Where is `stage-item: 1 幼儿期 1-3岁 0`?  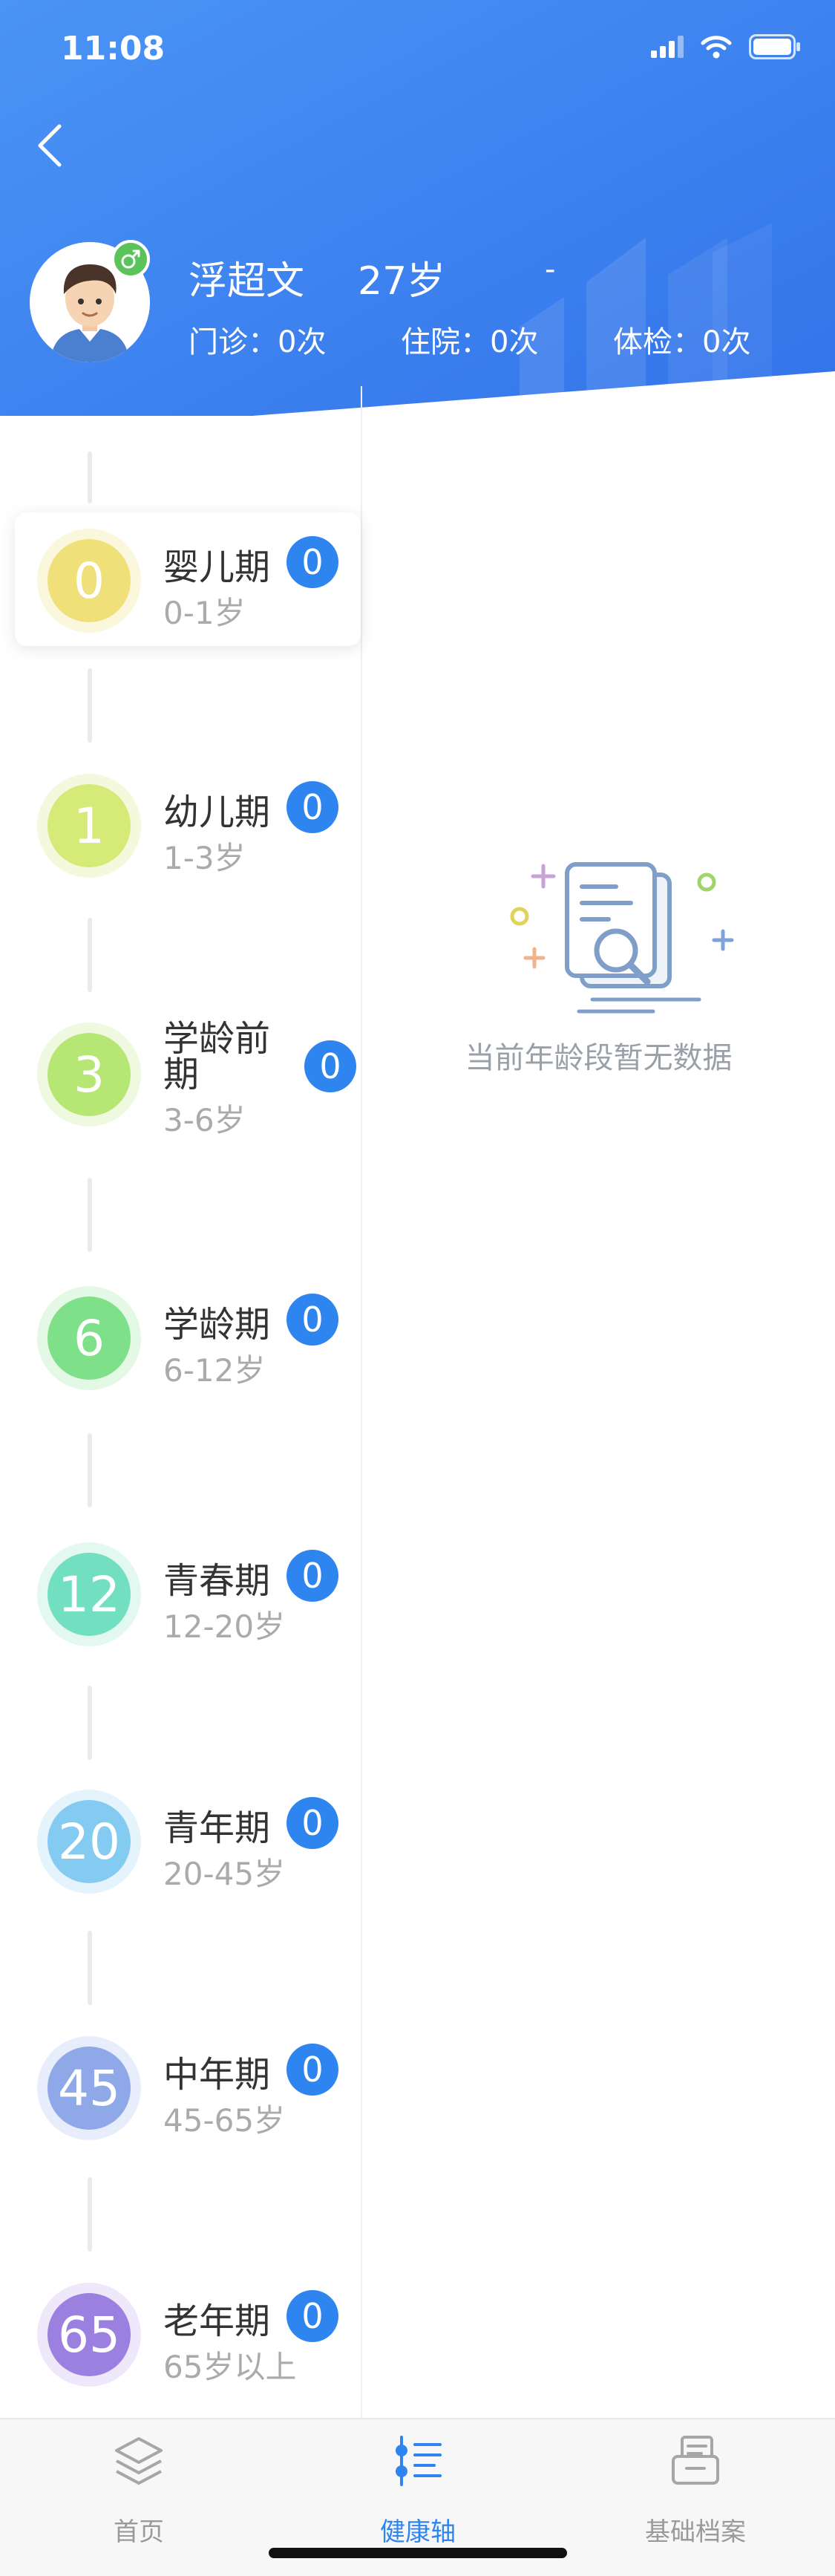
stage-item: 1 幼儿期 1-3岁 0 is located at coordinates (188, 824).